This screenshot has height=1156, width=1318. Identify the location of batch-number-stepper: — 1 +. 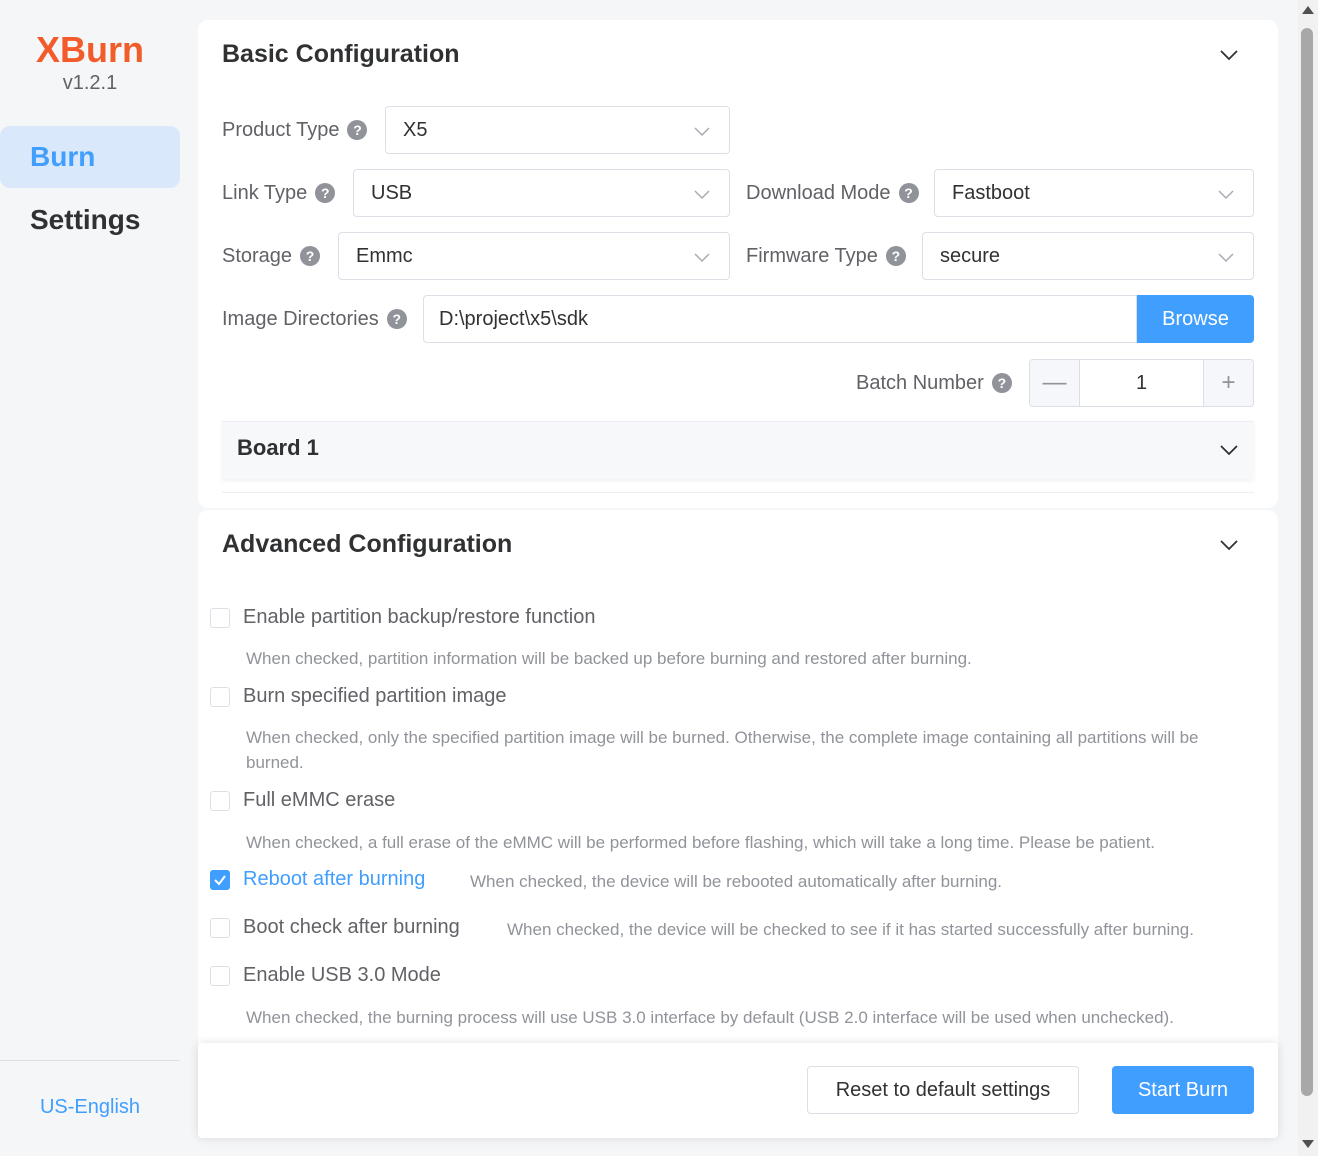
(1141, 383).